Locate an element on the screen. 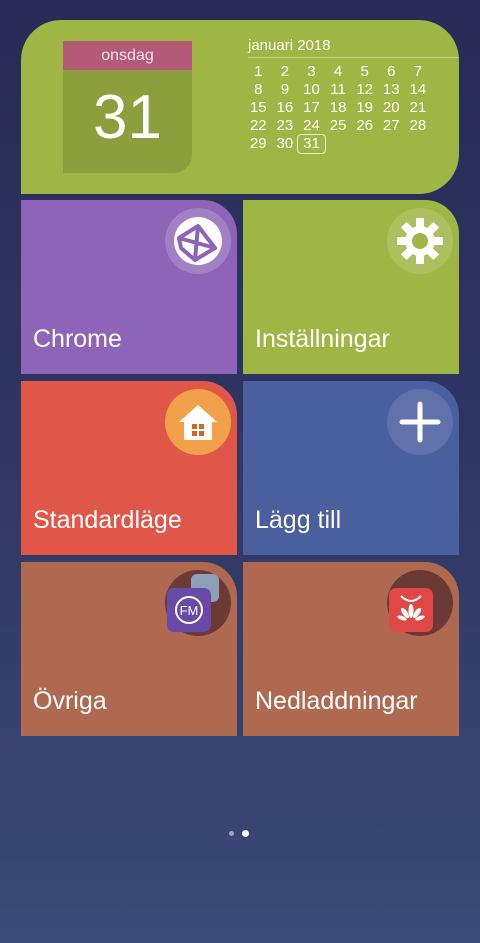 This screenshot has height=943, width=480. calendar-day: 19 is located at coordinates (364, 108).